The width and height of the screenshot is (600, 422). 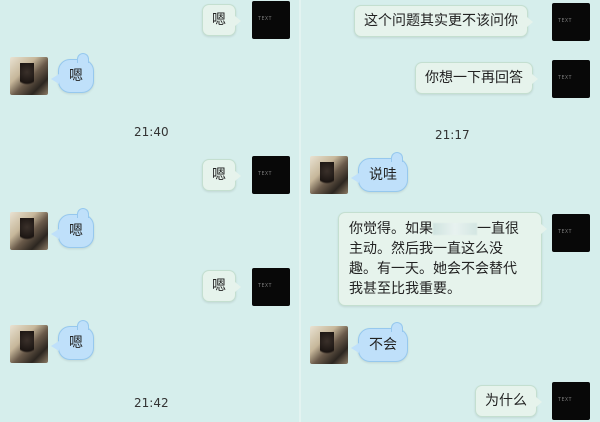 What do you see at coordinates (452, 135) in the screenshot?
I see `timestamp: 21:17` at bounding box center [452, 135].